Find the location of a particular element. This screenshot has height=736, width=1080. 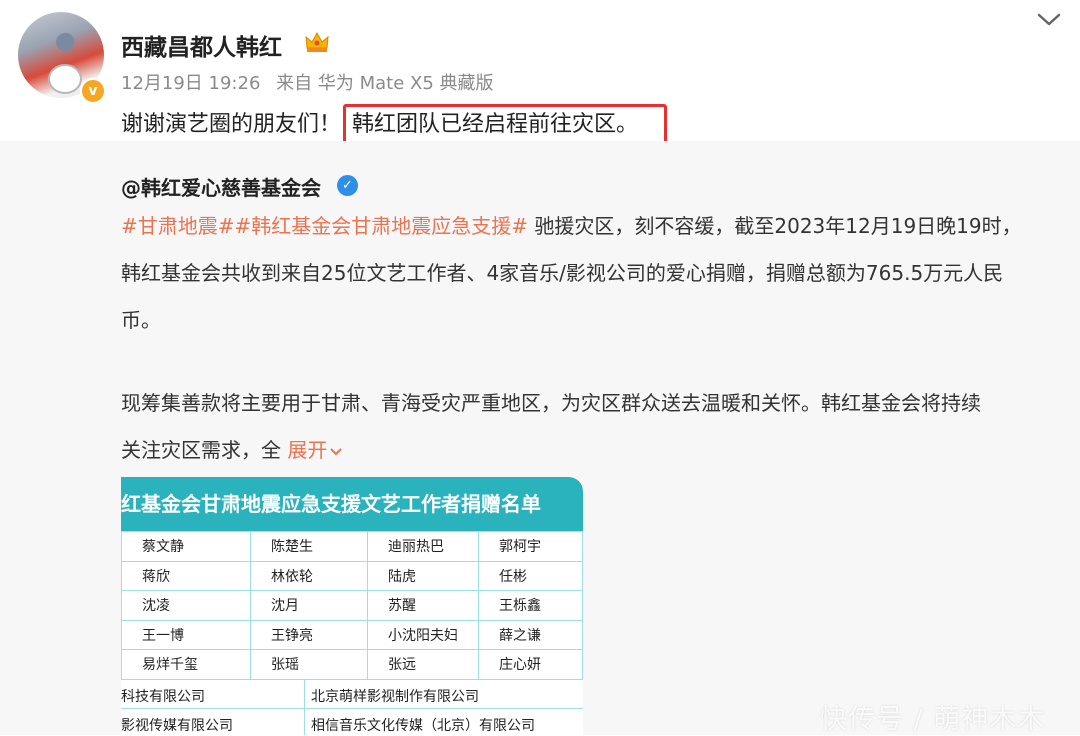

expand-chevron-icon is located at coordinates (336, 452).